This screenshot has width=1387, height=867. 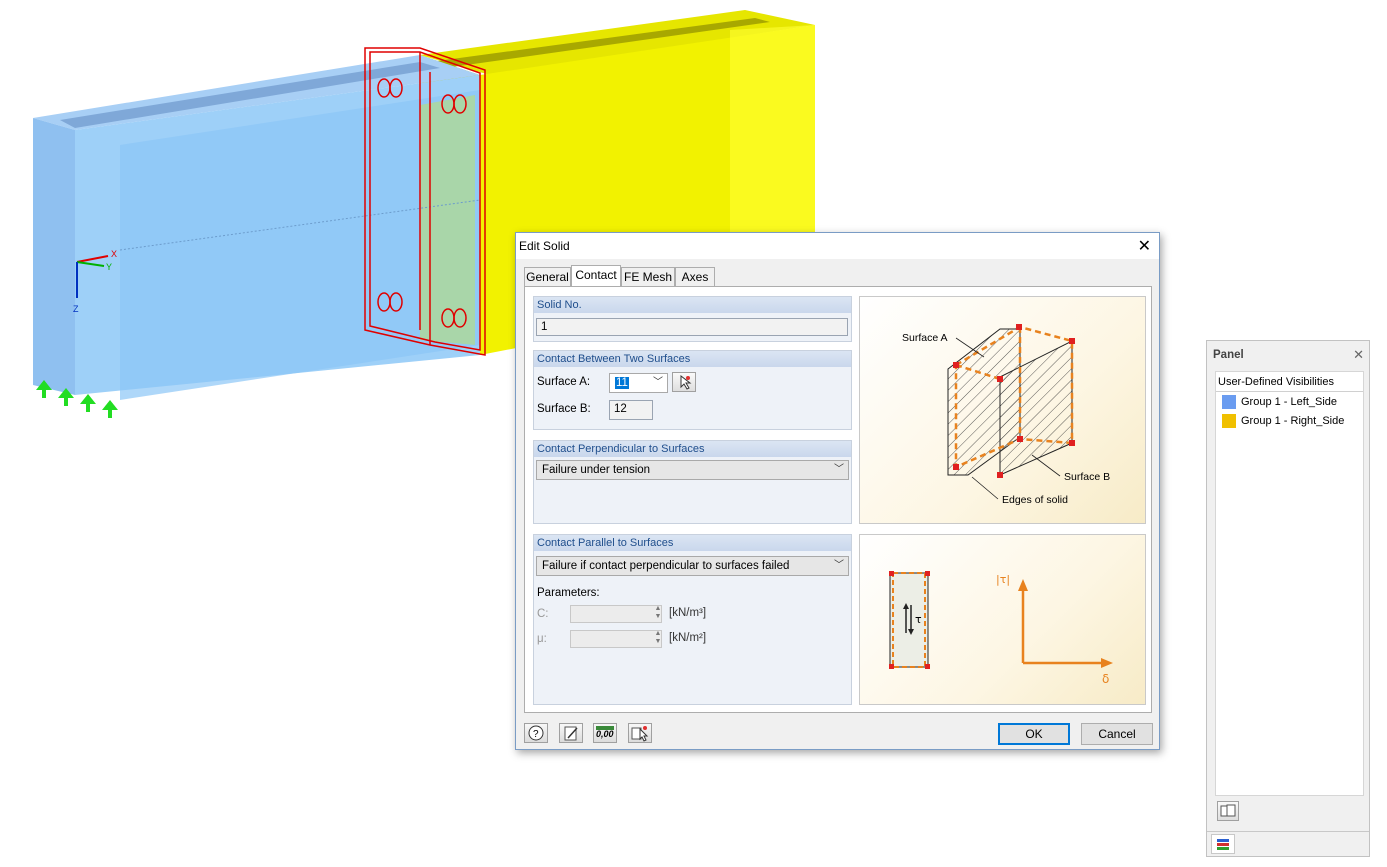 I want to click on surface-a-select: 11 ﹀, so click(x=638, y=383).